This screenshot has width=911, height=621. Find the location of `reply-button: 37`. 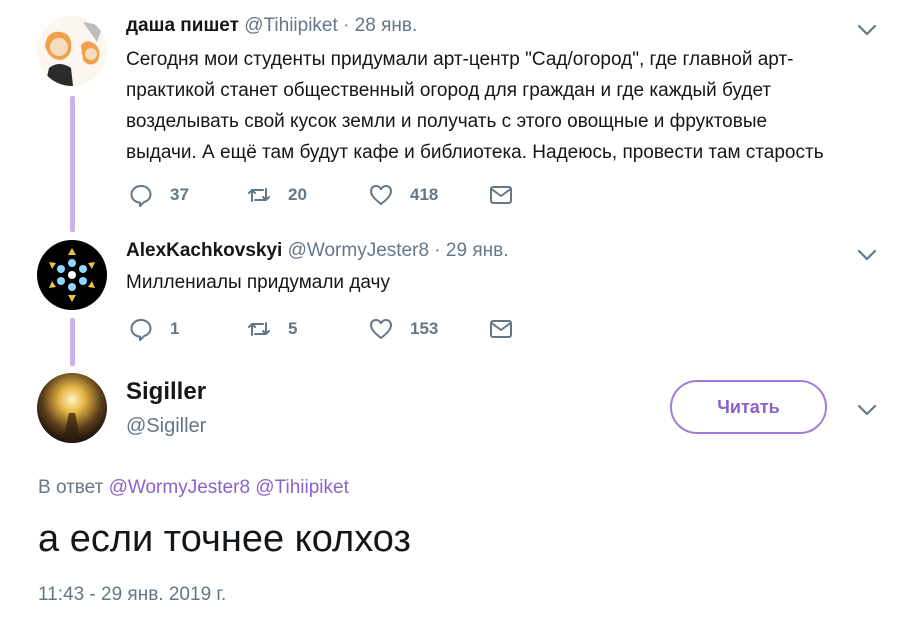

reply-button: 37 is located at coordinates (158, 195).